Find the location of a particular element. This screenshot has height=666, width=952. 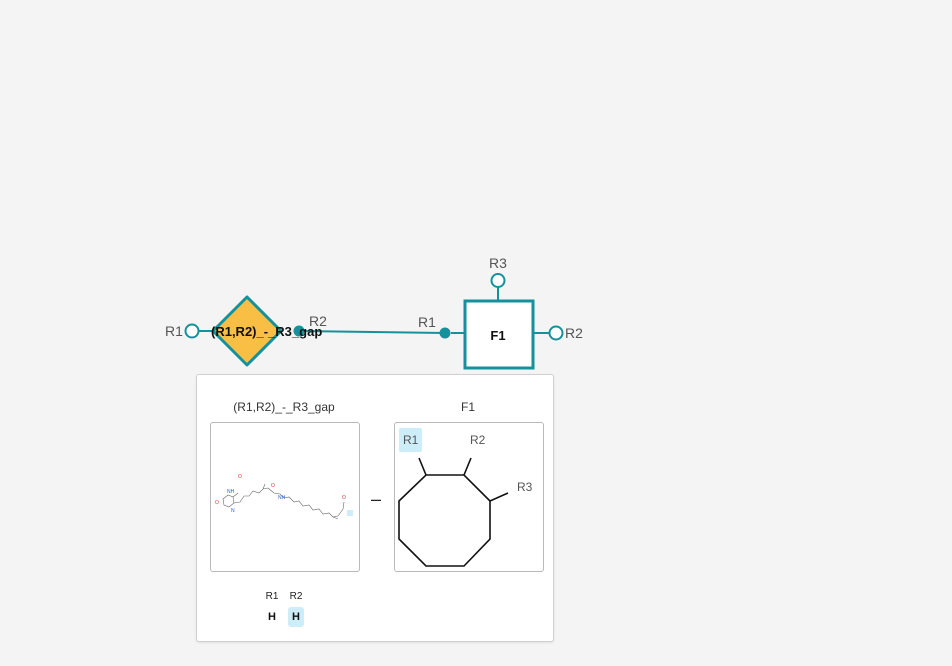

f1-node-title: F1 is located at coordinates (497, 335).